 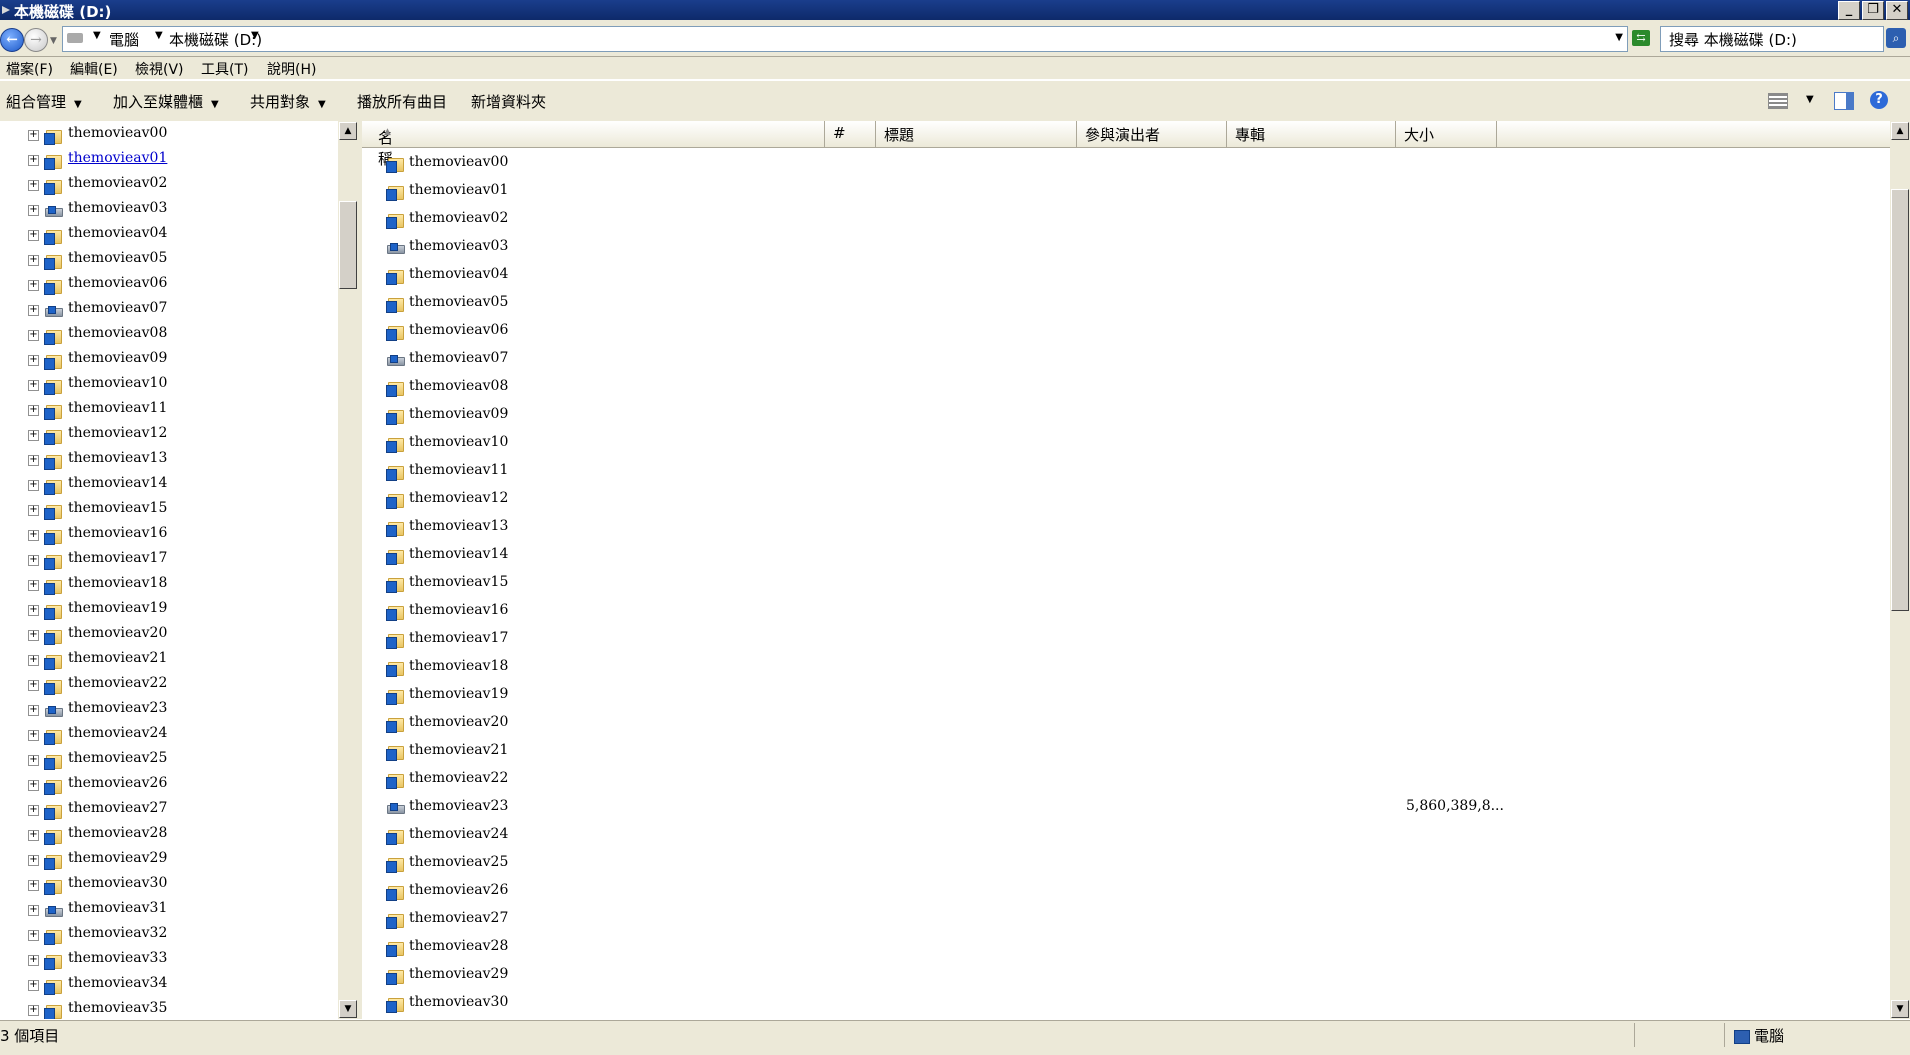 I want to click on tree-item: + themovieav11, so click(x=165, y=410).